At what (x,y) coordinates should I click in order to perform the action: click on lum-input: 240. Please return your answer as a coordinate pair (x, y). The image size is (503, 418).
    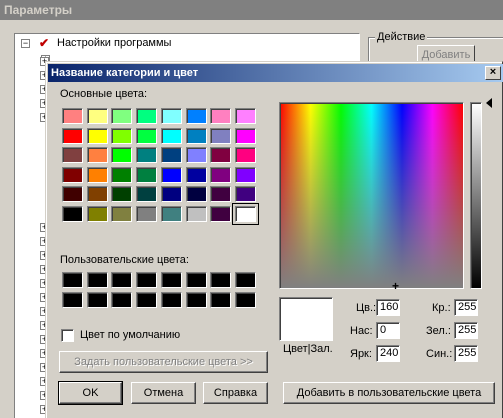
    Looking at the image, I should click on (388, 353).